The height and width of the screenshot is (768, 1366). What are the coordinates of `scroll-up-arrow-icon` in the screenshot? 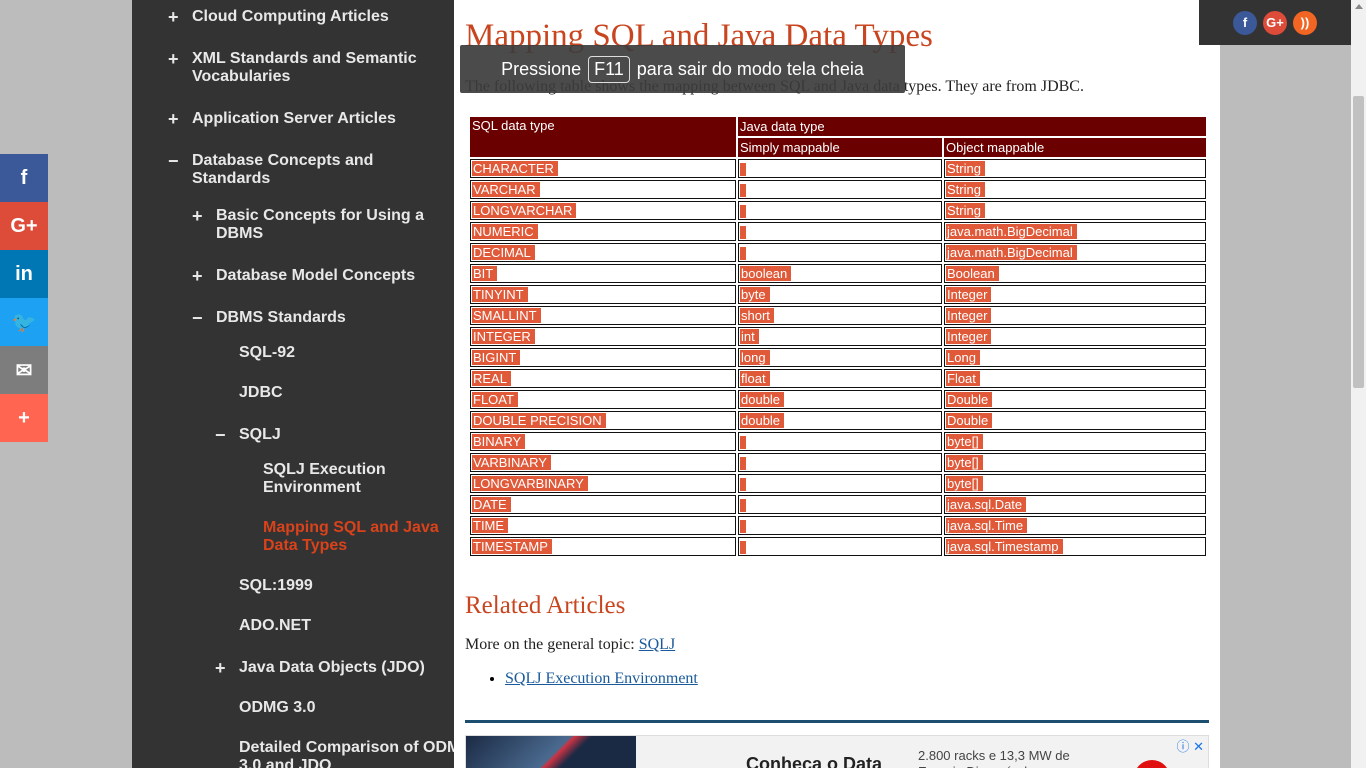 It's located at (1359, 6).